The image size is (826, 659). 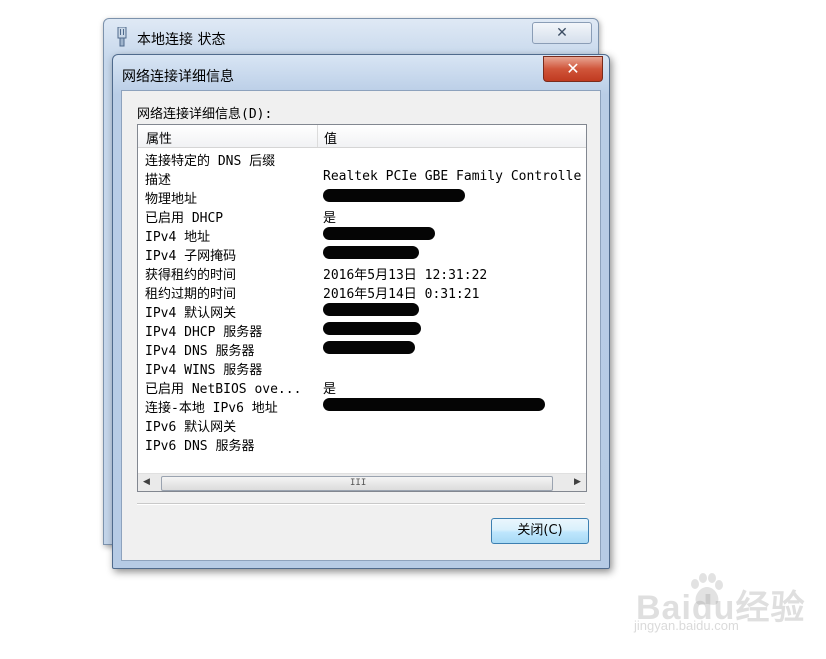 I want to click on value-cell: Realtek PCIe GBE Family Controlle, so click(x=452, y=176).